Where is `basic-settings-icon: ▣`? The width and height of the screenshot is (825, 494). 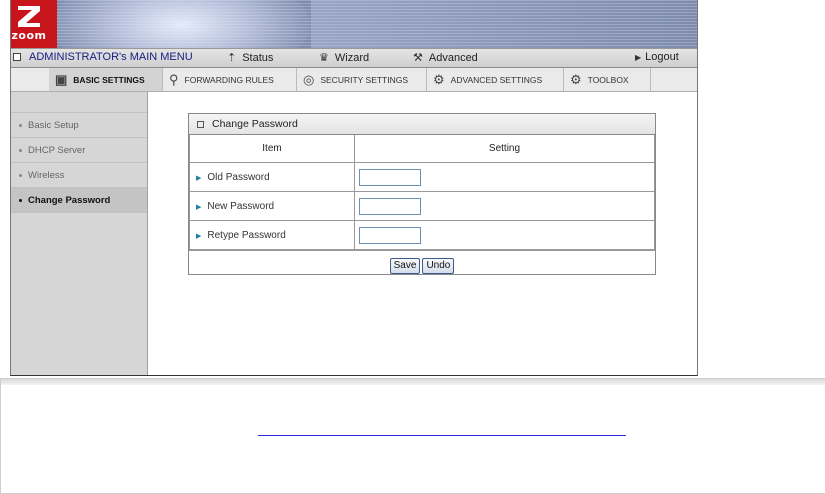 basic-settings-icon: ▣ is located at coordinates (61, 79).